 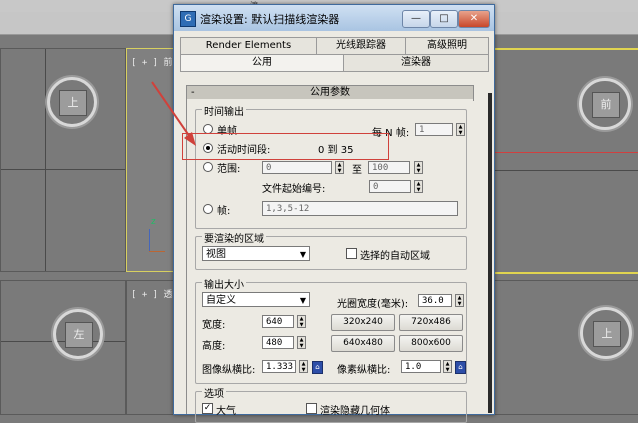 I want to click on annotation-arrow-icon, so click(x=173, y=113).